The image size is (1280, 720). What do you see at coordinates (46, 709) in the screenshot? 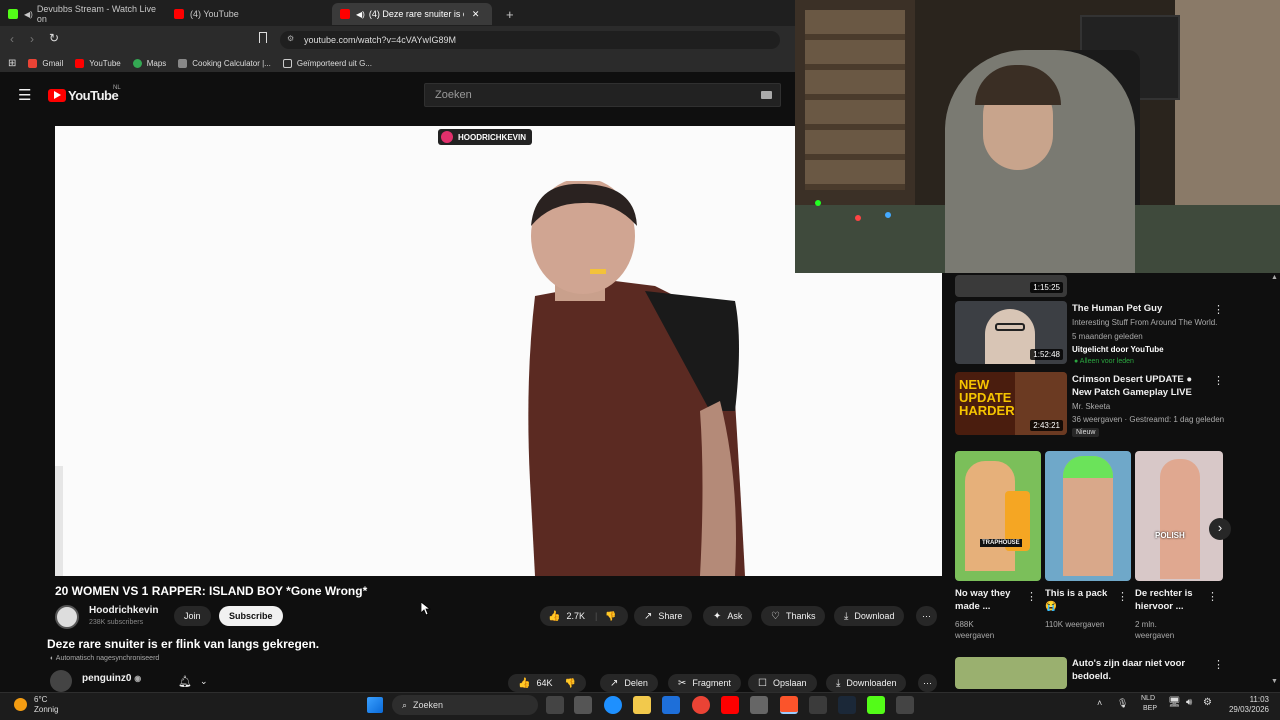
I see `weather-desc: Zonnig` at bounding box center [46, 709].